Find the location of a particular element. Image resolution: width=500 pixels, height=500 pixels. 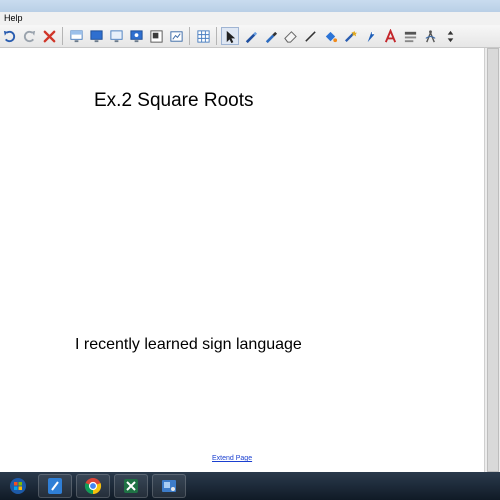

magic-pen-icon is located at coordinates (350, 36).